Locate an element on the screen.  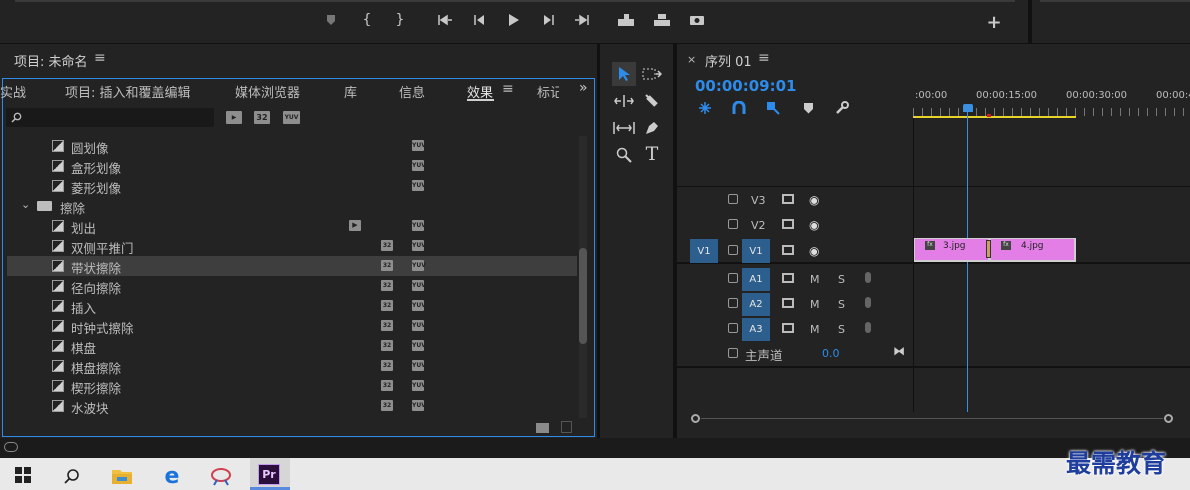
track-target-a2: A2 is located at coordinates (756, 304).